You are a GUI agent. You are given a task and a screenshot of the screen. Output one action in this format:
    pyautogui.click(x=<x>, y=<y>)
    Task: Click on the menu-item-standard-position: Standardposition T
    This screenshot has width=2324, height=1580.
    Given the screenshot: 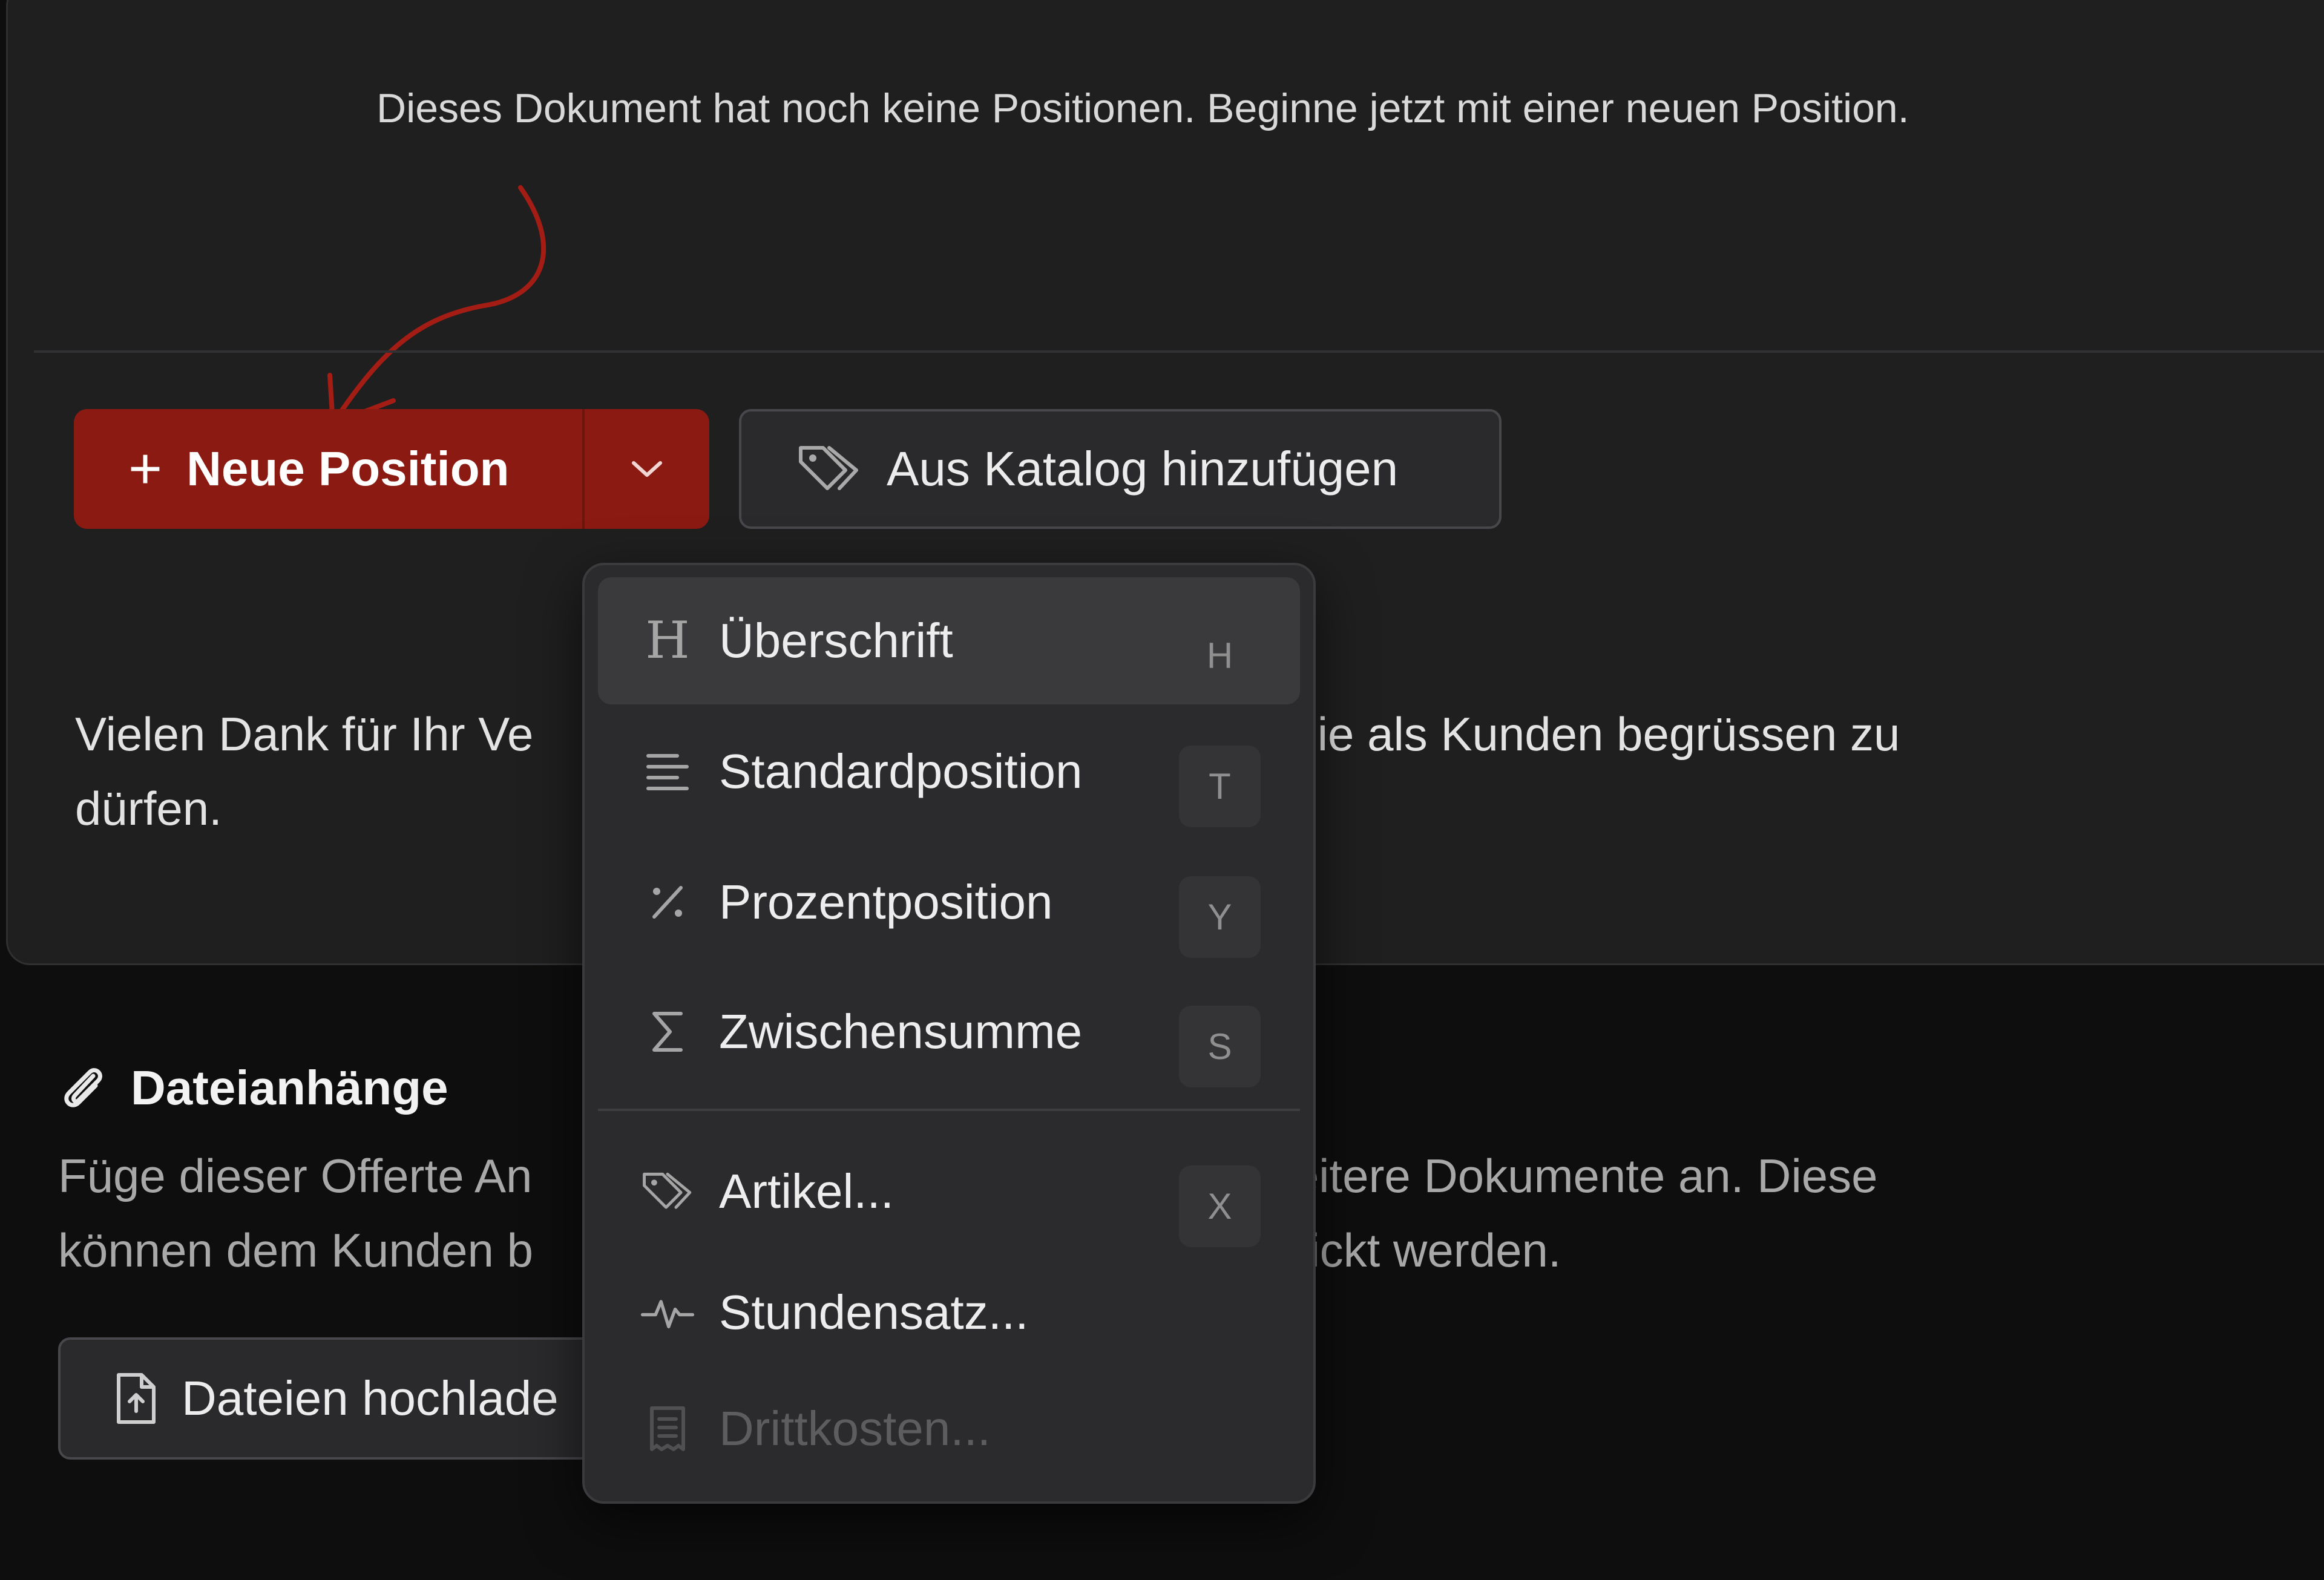 What is the action you would take?
    pyautogui.click(x=949, y=771)
    